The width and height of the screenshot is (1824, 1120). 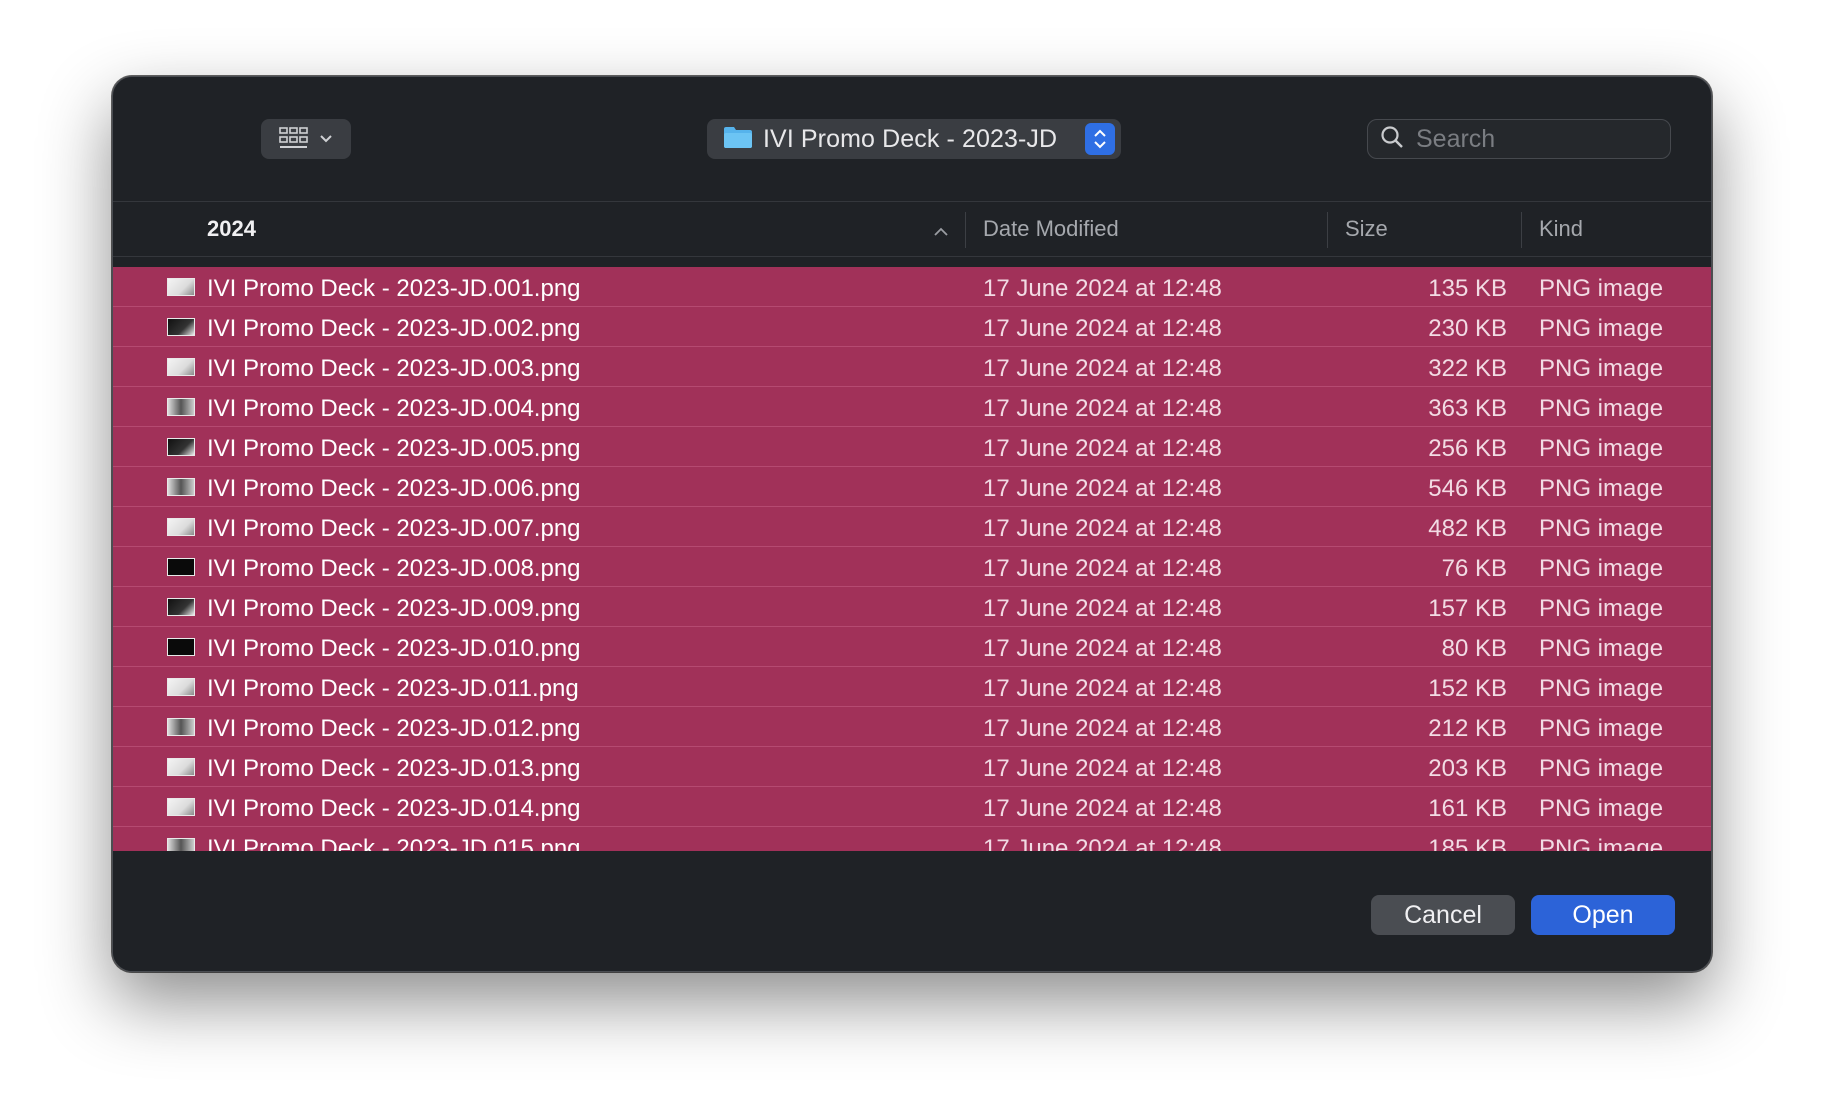 What do you see at coordinates (1603, 915) in the screenshot?
I see `open-button: Open` at bounding box center [1603, 915].